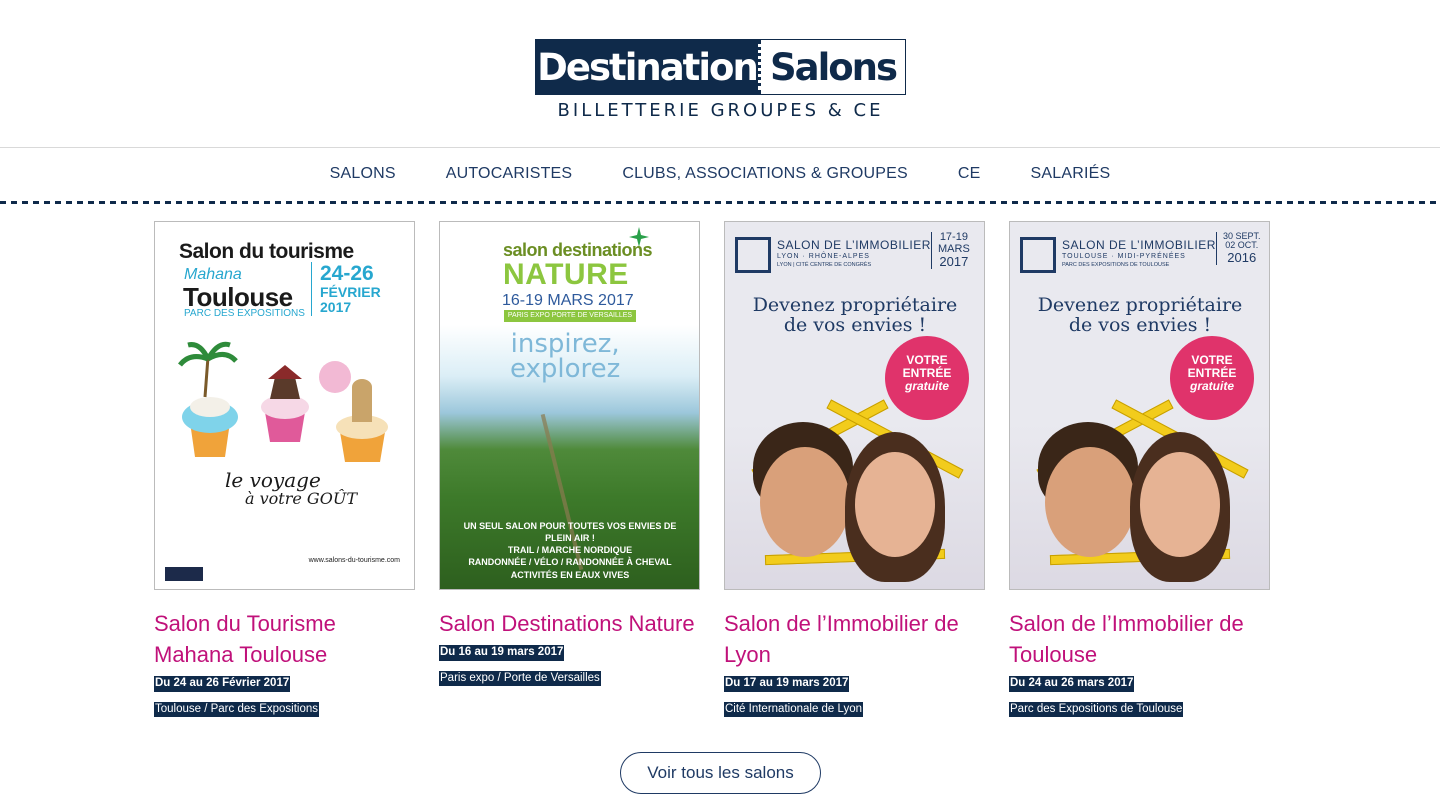 The width and height of the screenshot is (1440, 810). What do you see at coordinates (1139, 639) in the screenshot?
I see `salon-title: Salon de l’Immobilier de Toulouse` at bounding box center [1139, 639].